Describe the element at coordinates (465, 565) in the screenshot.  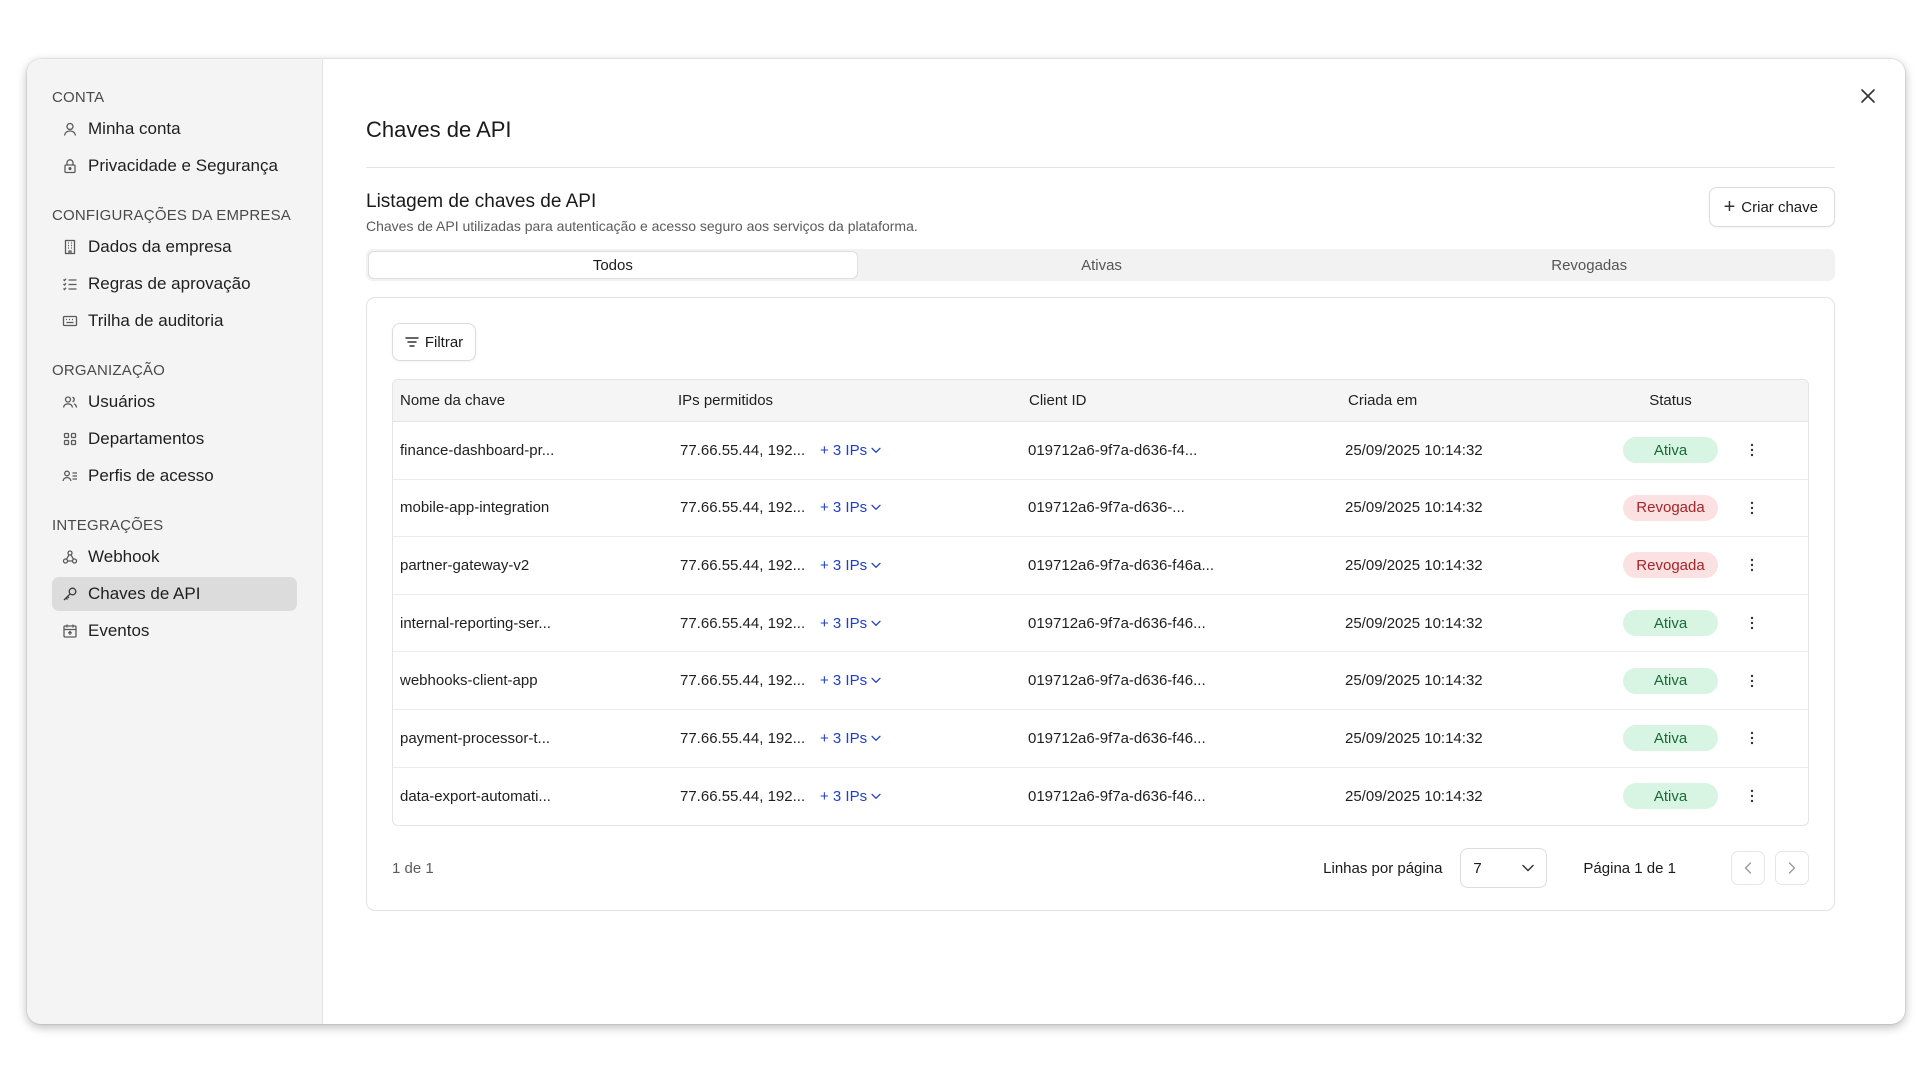
I see `key-name-cell: partner-gateway-v2` at that location.